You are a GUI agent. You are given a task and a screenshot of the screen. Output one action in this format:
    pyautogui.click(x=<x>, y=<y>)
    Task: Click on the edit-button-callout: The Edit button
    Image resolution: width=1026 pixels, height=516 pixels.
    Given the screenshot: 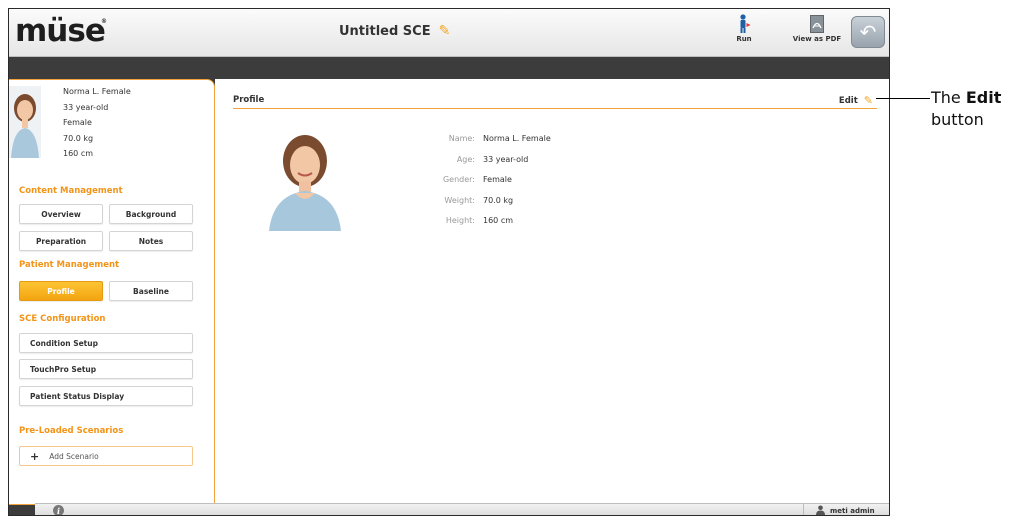 What is the action you would take?
    pyautogui.click(x=966, y=109)
    